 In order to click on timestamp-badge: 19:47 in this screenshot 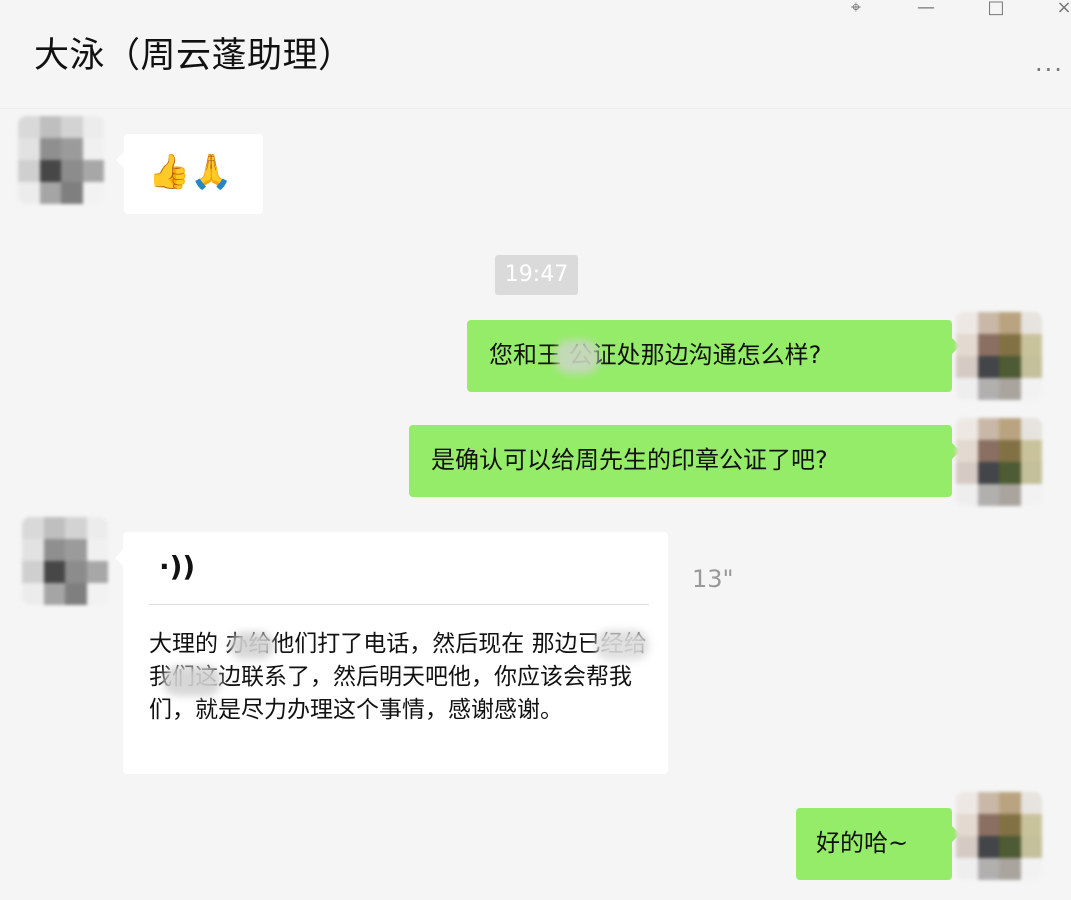, I will do `click(536, 275)`.